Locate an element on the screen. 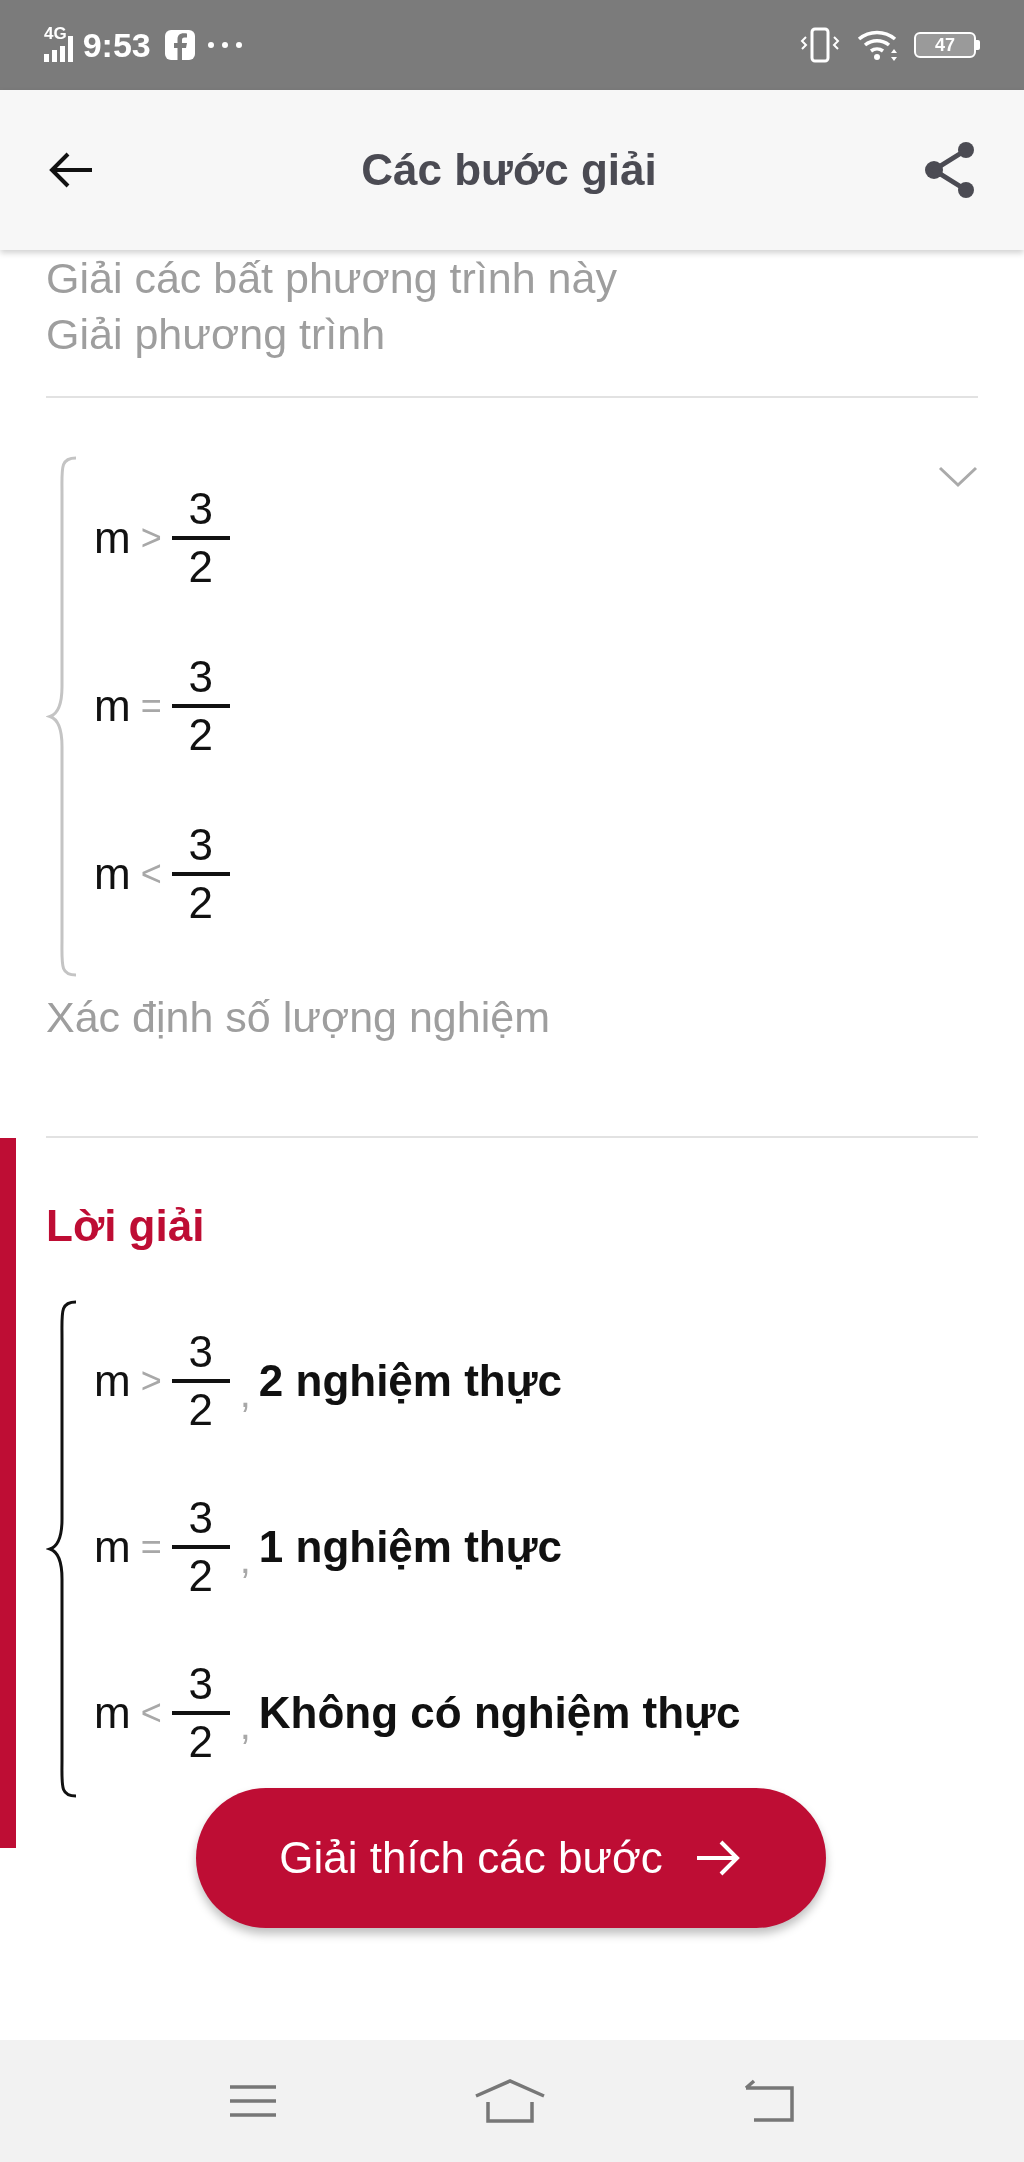  back-icon is located at coordinates (769, 2101).